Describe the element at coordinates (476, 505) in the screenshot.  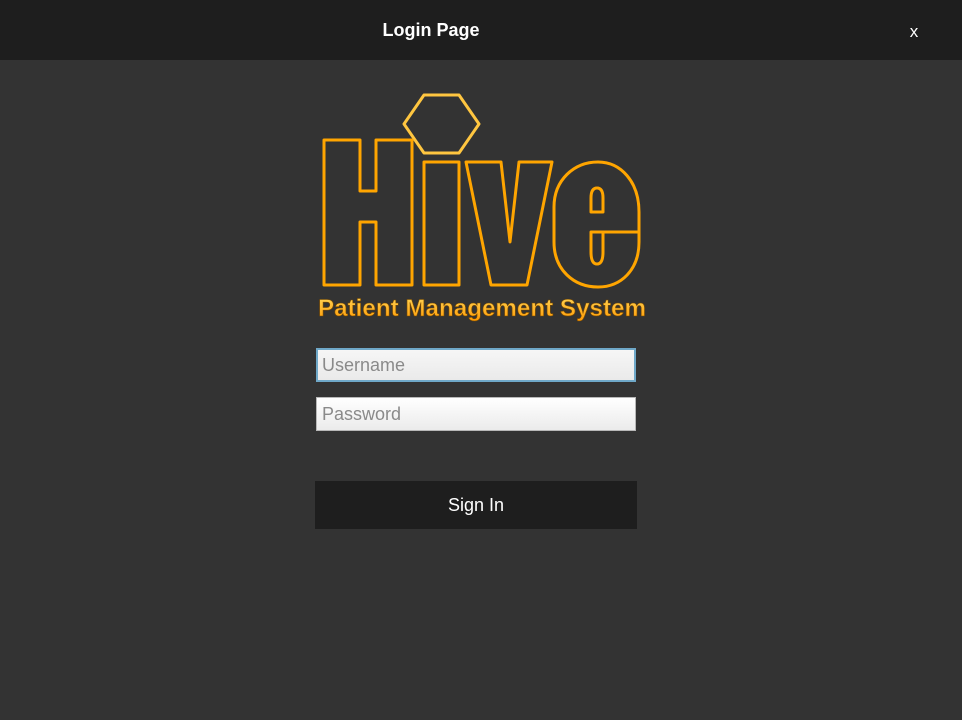
I see `sign-in-button: Sign In` at that location.